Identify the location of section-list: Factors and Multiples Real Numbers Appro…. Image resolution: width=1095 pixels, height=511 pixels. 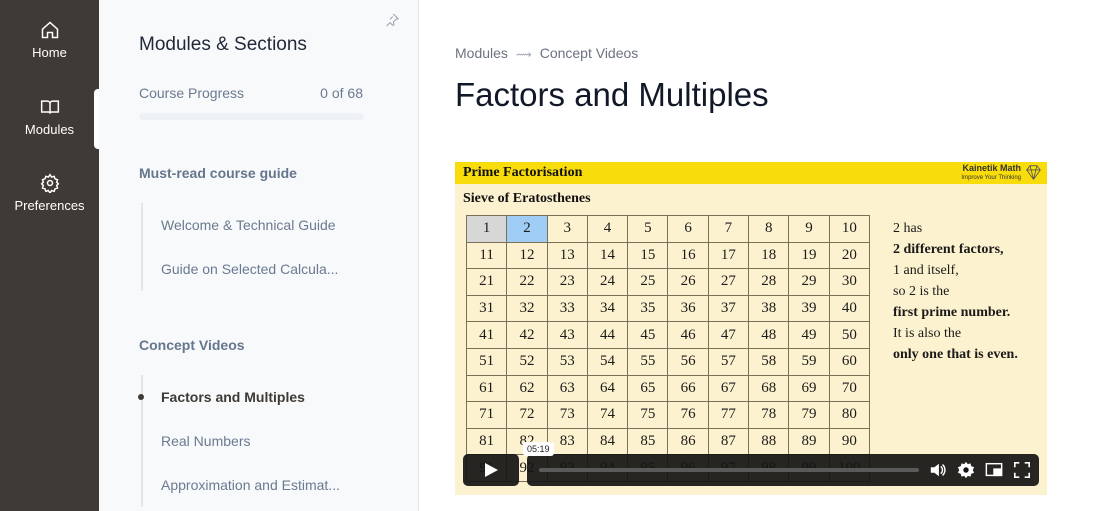
(239, 441).